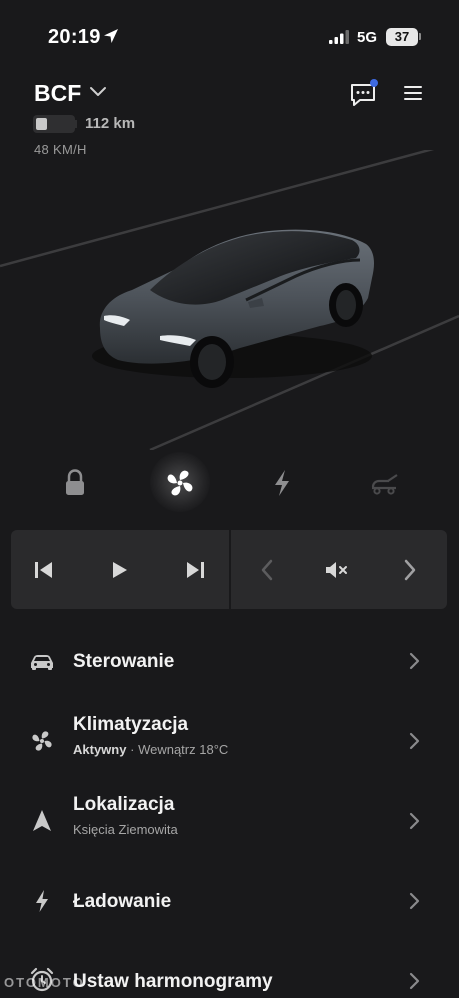  What do you see at coordinates (42, 820) in the screenshot?
I see `navigation-arrow-icon` at bounding box center [42, 820].